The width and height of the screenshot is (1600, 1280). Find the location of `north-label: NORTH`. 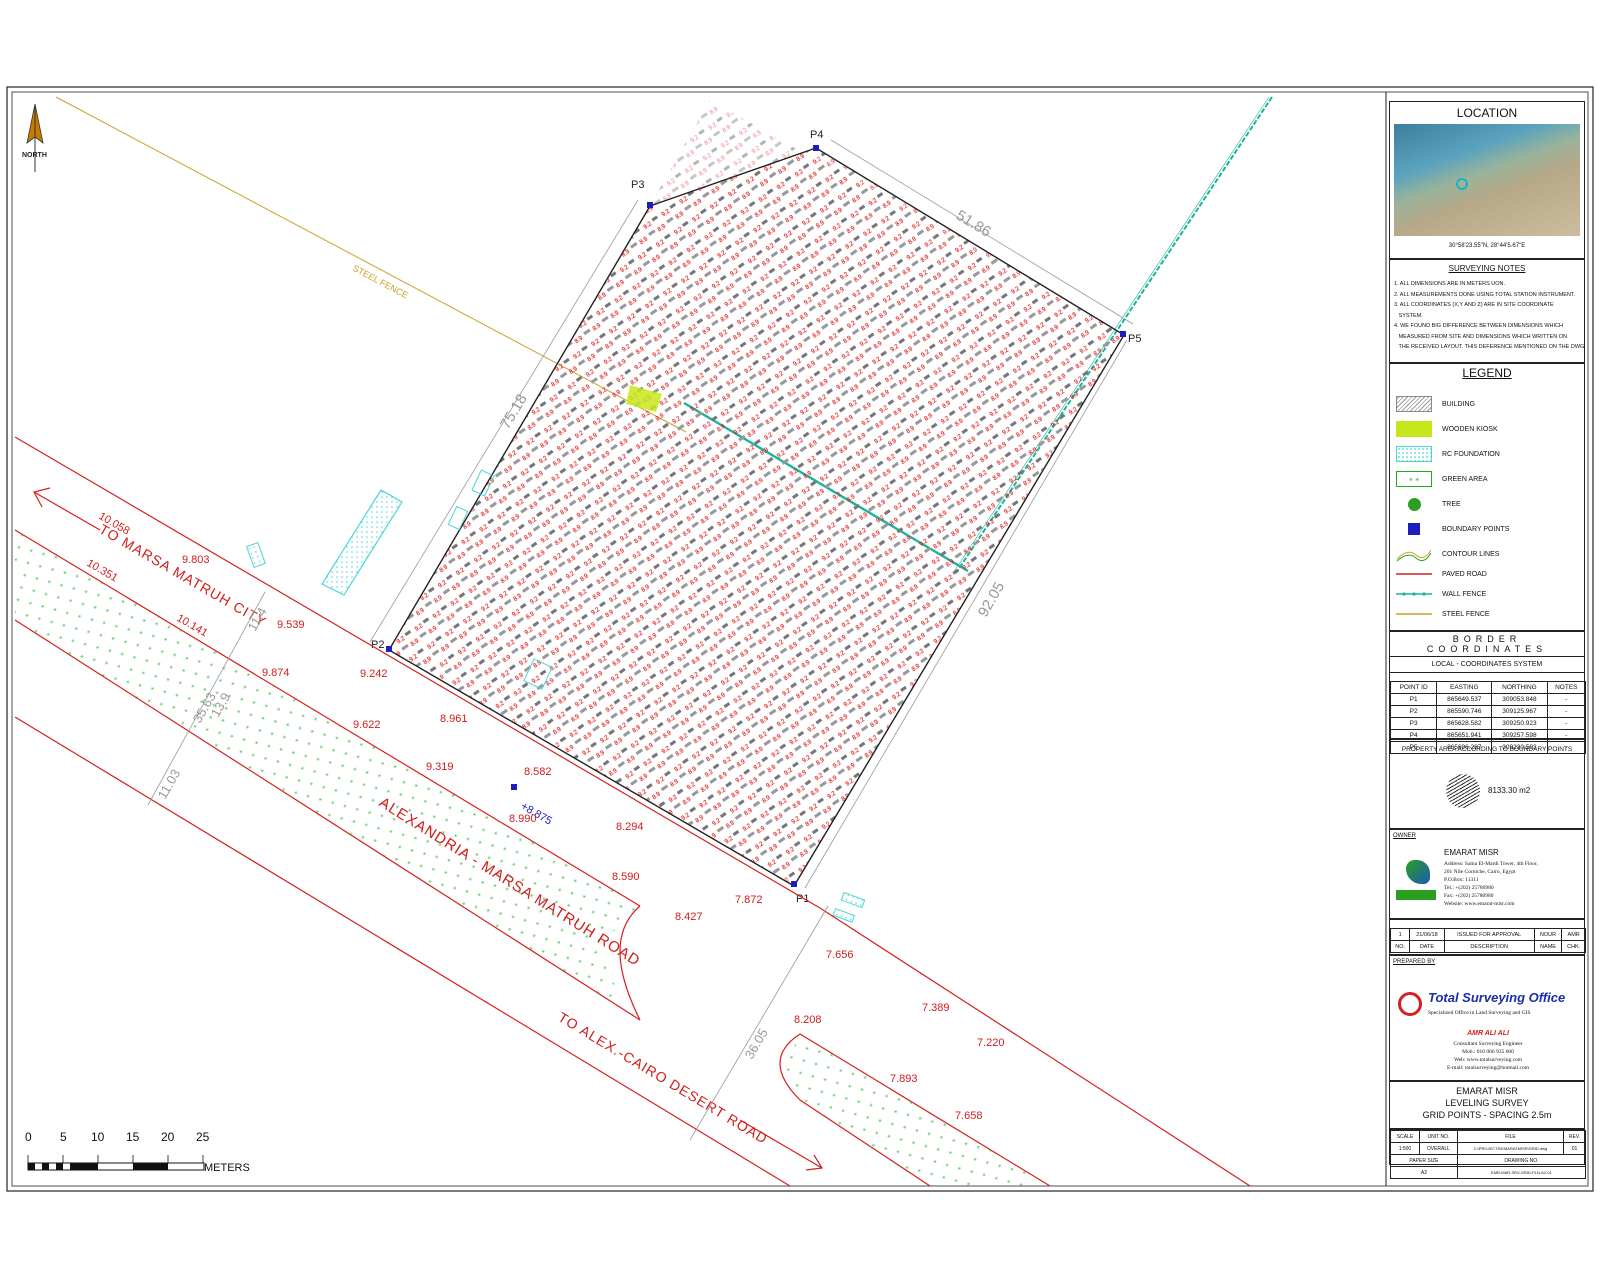

north-label: NORTH is located at coordinates (34, 155).